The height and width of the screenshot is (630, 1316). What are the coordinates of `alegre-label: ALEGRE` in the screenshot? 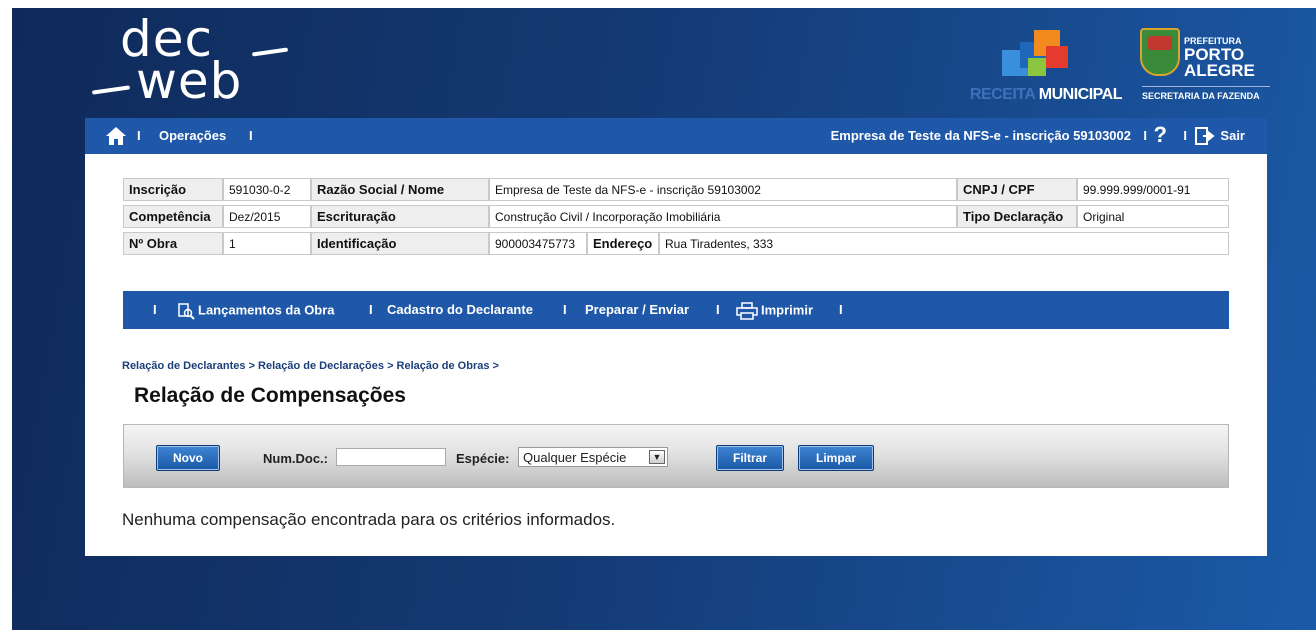 It's located at (1219, 70).